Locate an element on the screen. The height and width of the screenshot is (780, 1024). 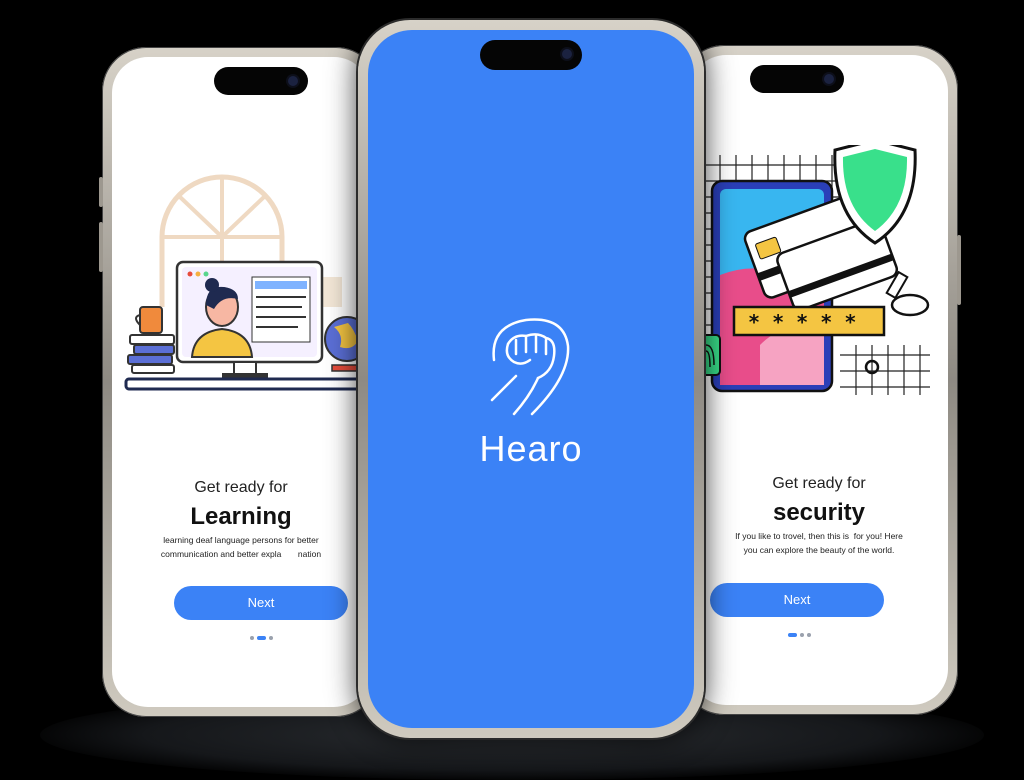
learning-illustration is located at coordinates (247, 282).